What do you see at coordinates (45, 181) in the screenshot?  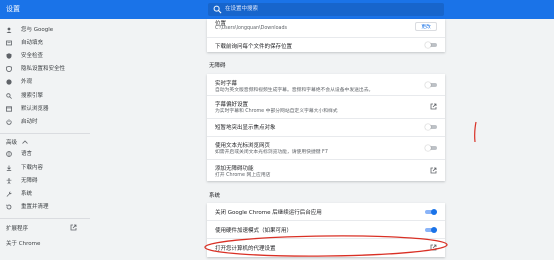 I see `sidebar-item-accessibility: 无障碍` at bounding box center [45, 181].